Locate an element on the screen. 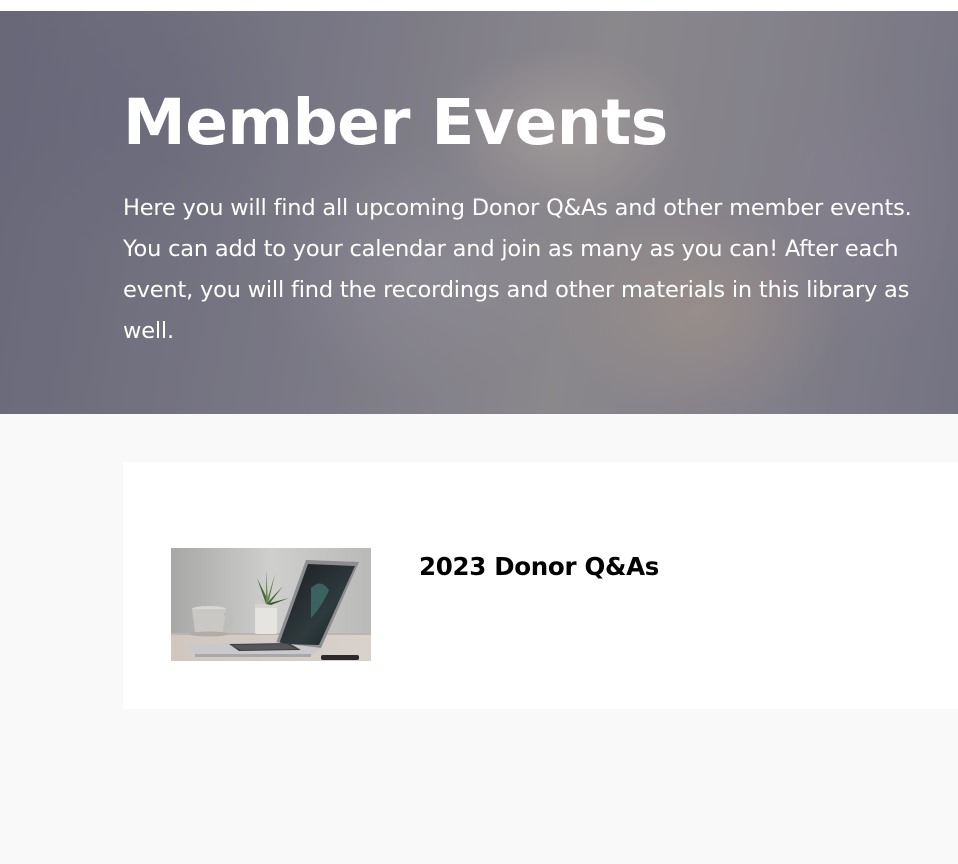  event-title-link: 2023 Donor Q&As is located at coordinates (539, 567).